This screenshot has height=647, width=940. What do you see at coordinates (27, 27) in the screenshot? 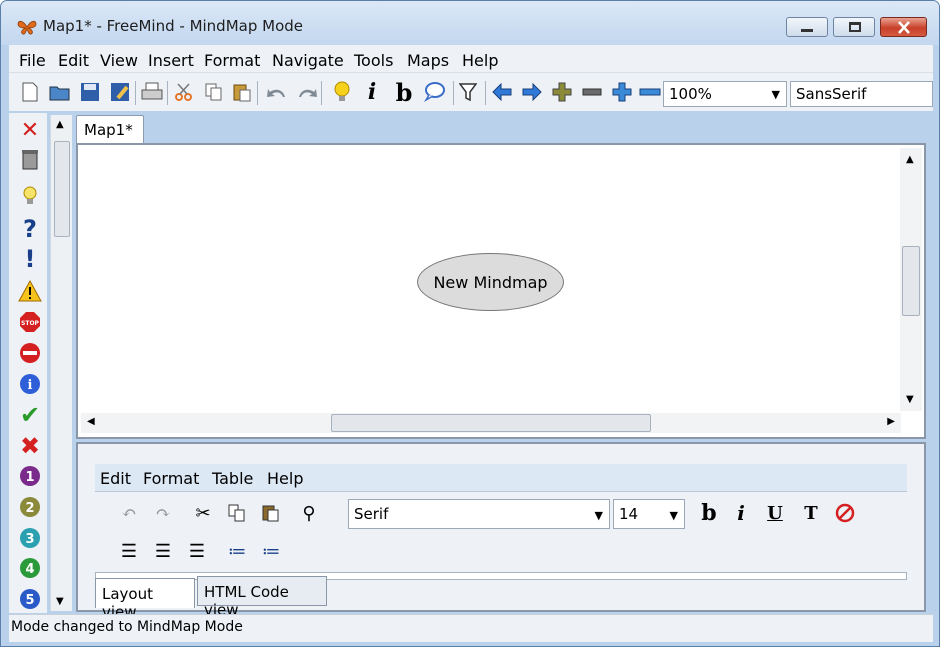
I see `butterfly-icon` at bounding box center [27, 27].